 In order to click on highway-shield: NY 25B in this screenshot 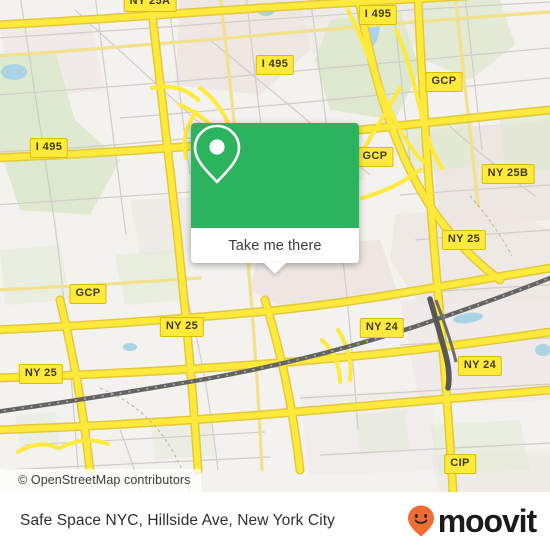, I will do `click(508, 174)`.